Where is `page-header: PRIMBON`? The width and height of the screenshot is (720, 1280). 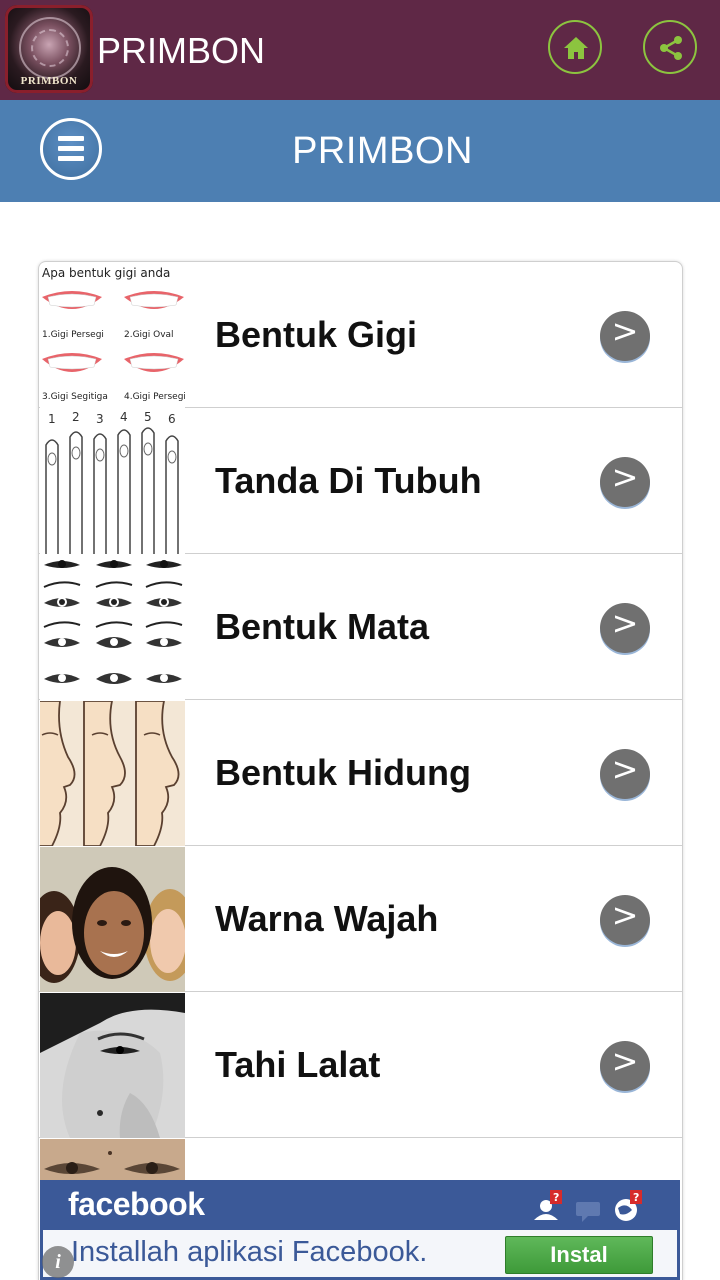 page-header: PRIMBON is located at coordinates (360, 151).